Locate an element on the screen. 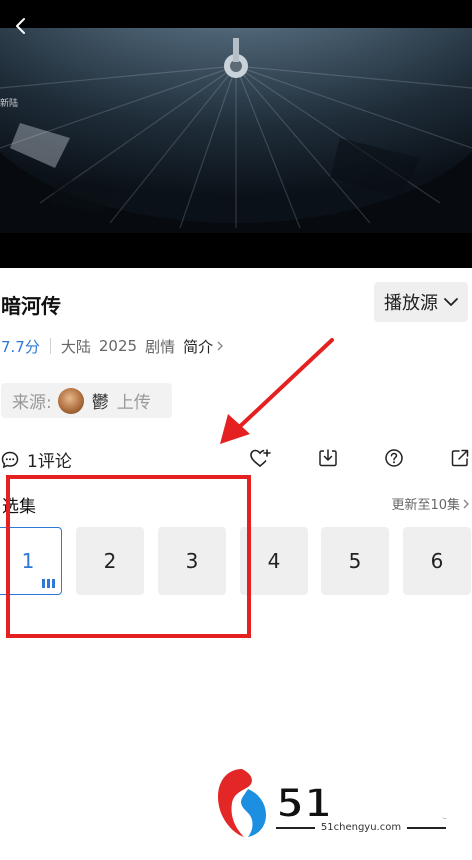 Image resolution: width=472 pixels, height=860 pixels. show-meta: 7.7分 大陆 2025 剧情 简介 is located at coordinates (112, 346).